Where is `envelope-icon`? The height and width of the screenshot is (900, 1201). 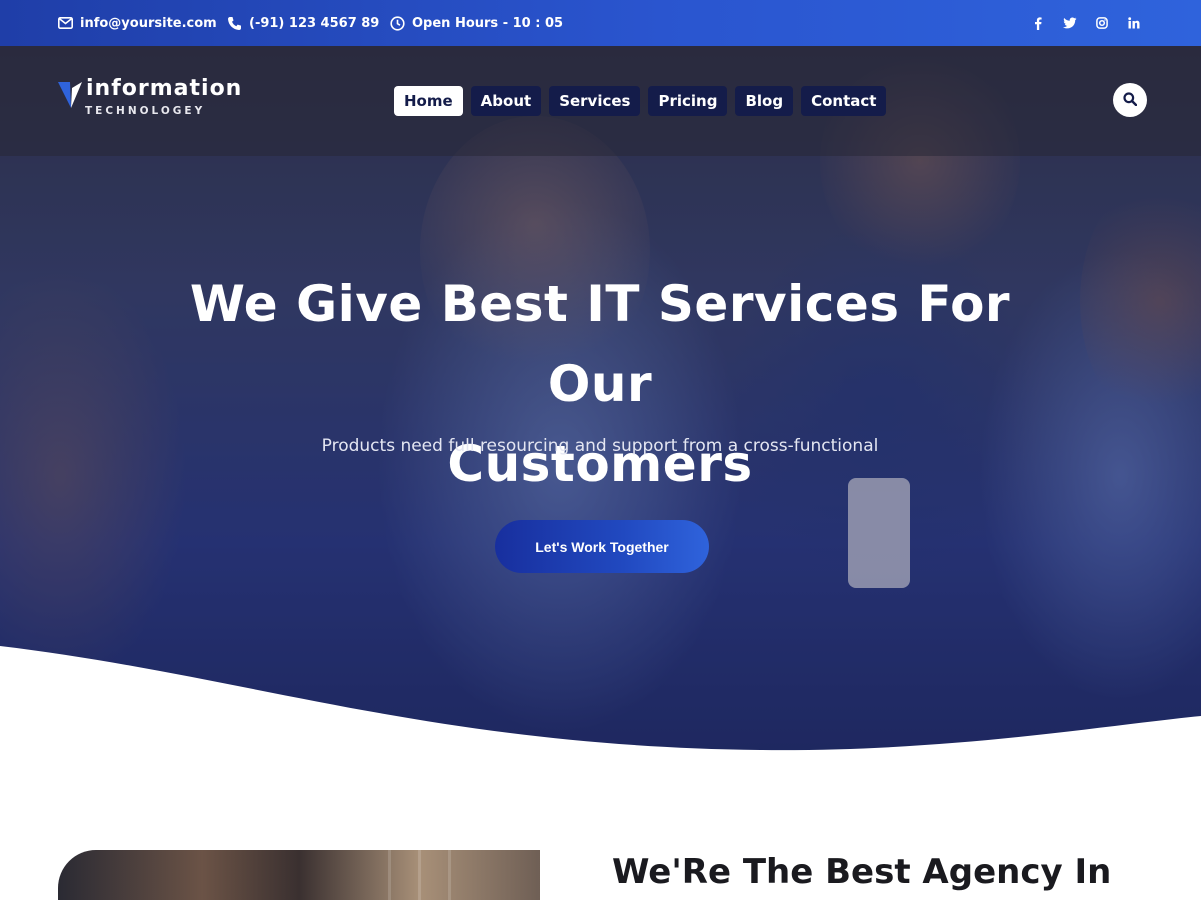 envelope-icon is located at coordinates (65, 23).